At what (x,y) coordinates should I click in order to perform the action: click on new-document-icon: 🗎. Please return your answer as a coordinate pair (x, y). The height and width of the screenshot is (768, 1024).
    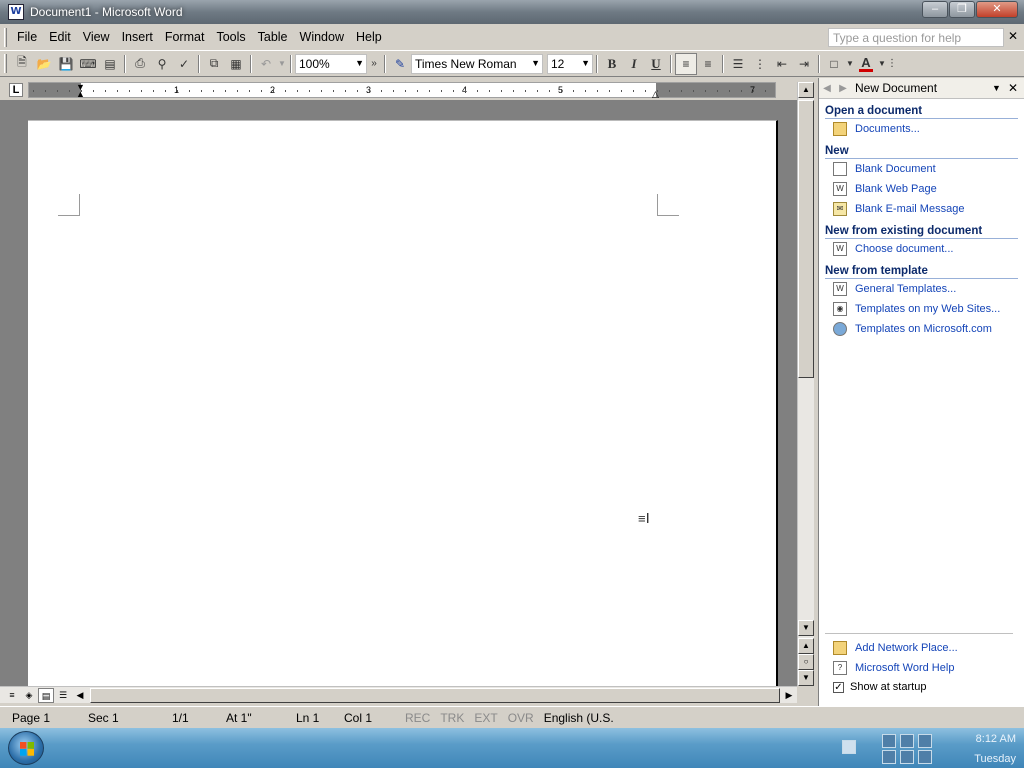
    Looking at the image, I should click on (22, 64).